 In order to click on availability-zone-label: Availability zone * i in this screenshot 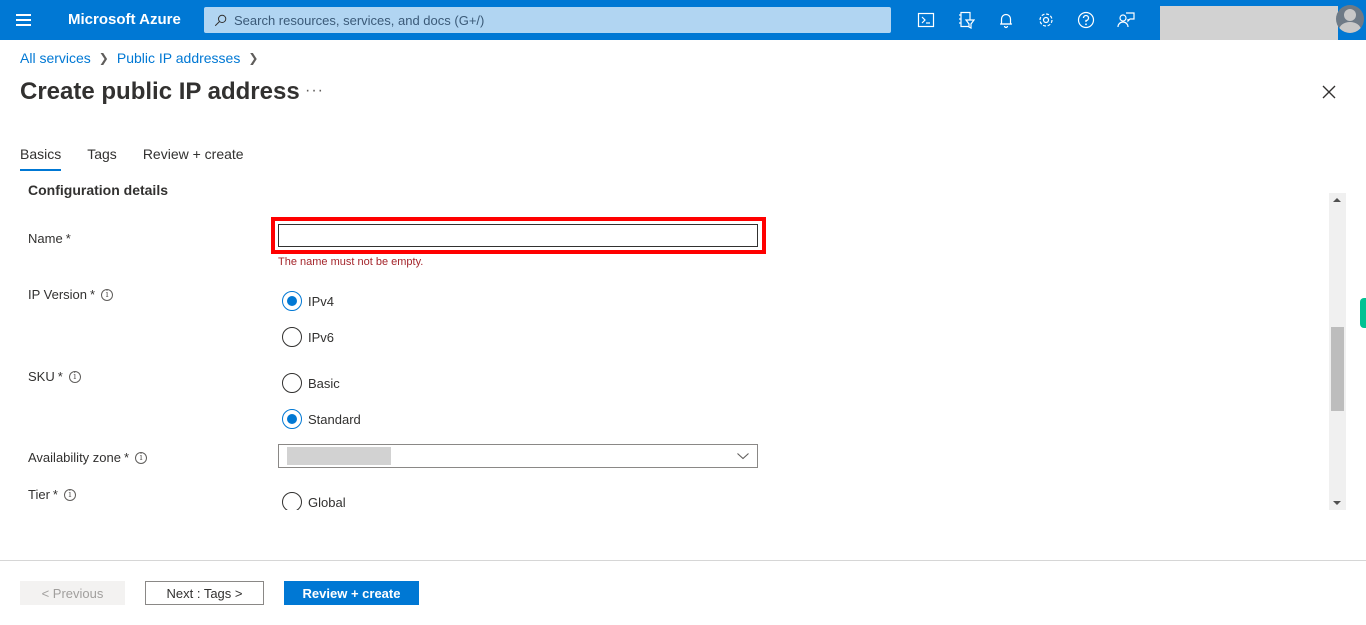, I will do `click(88, 457)`.